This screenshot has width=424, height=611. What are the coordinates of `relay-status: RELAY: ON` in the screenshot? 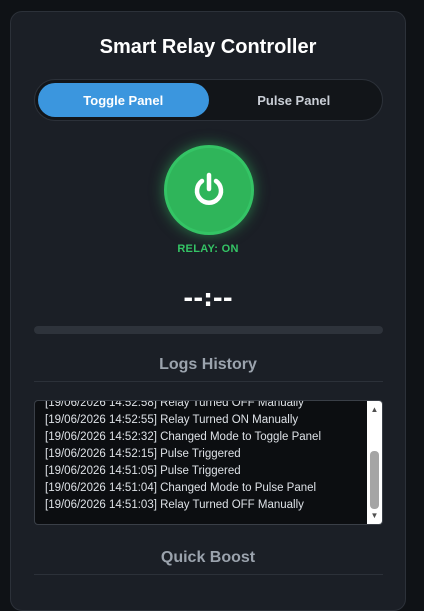 It's located at (208, 249).